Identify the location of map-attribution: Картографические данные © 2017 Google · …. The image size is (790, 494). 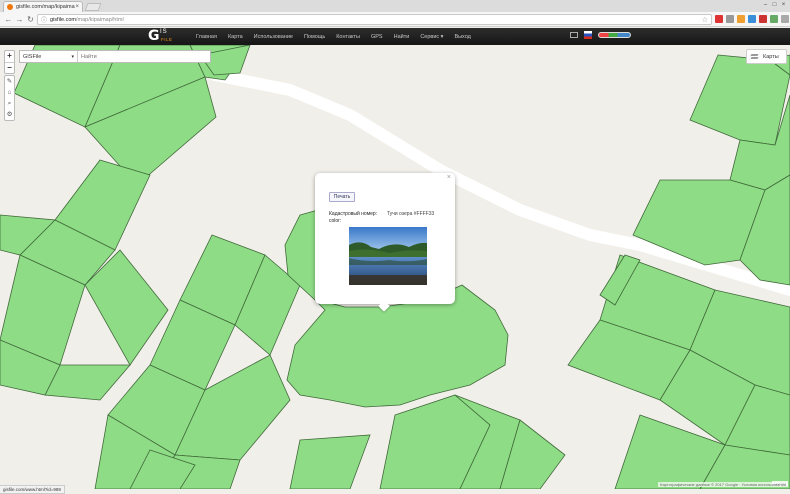
(723, 484).